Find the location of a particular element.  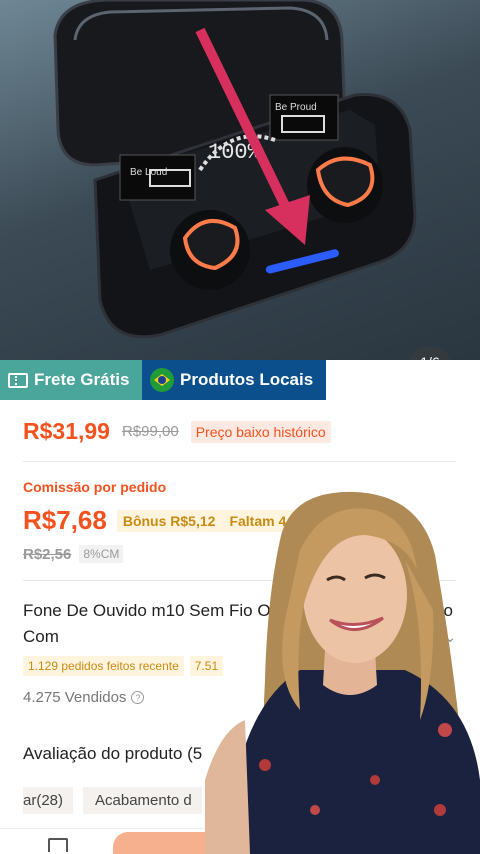

lowest-price-tag: Preço baixo histórico is located at coordinates (260, 431).